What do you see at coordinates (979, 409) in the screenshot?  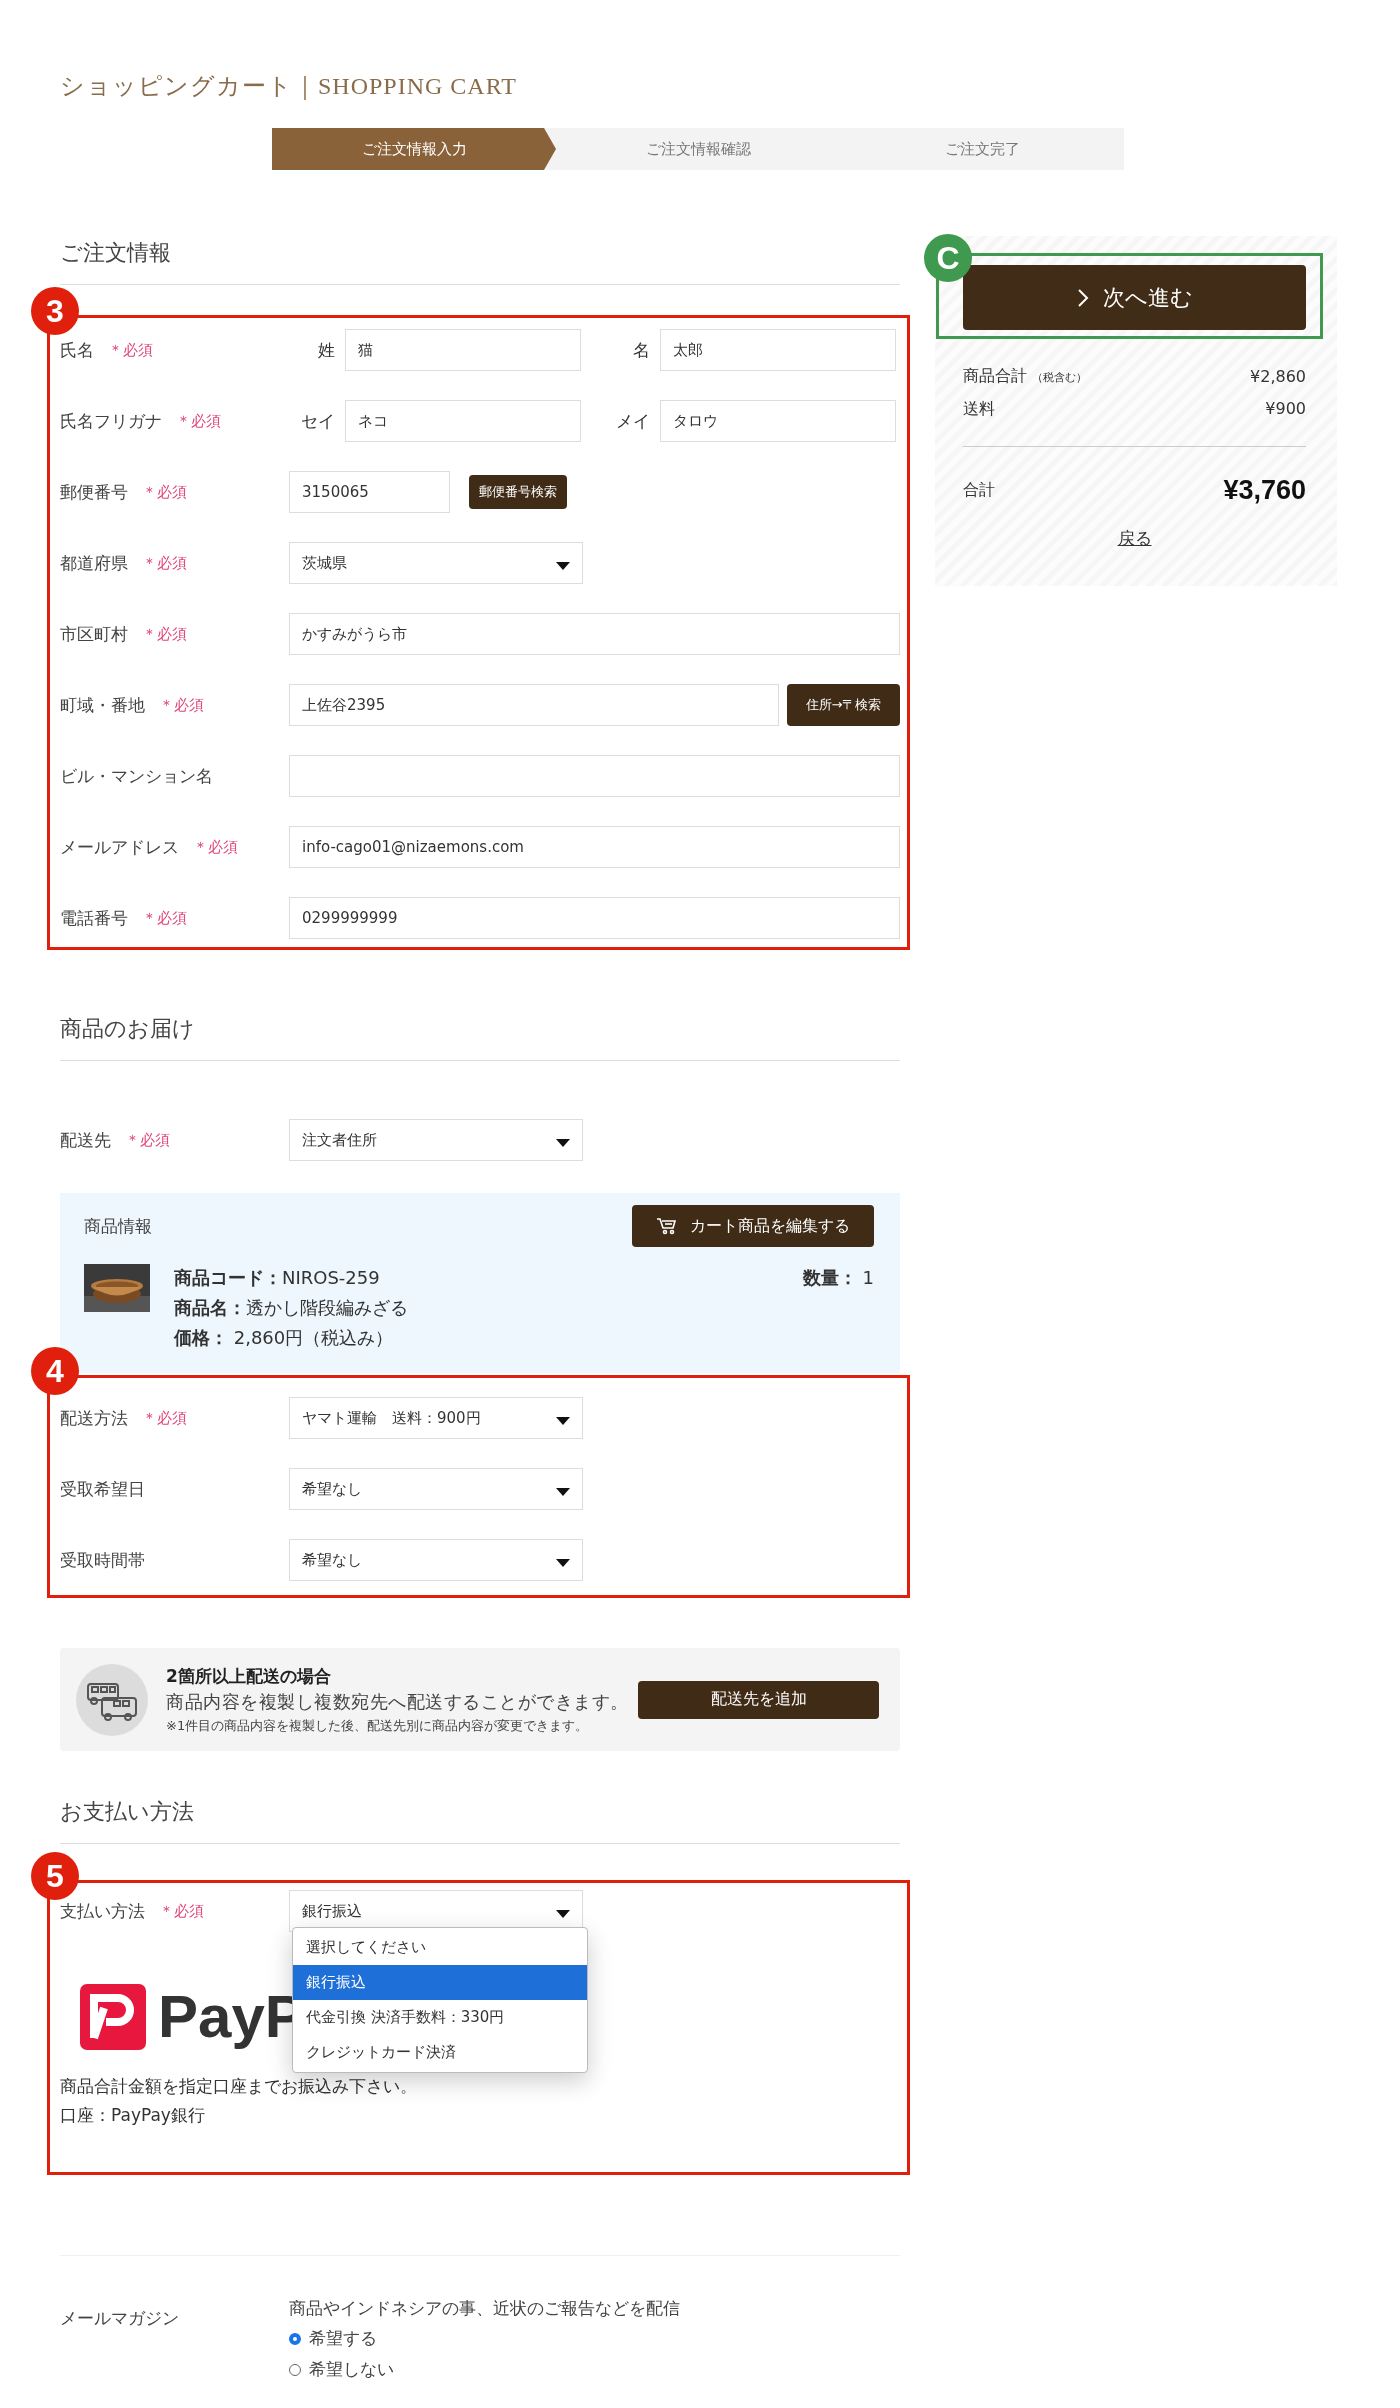 I see `summary-label: 送料` at bounding box center [979, 409].